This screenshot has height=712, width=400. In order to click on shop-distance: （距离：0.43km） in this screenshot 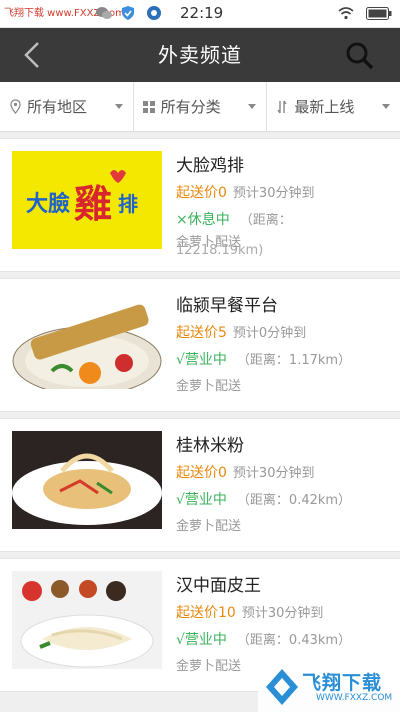, I will do `click(294, 640)`.